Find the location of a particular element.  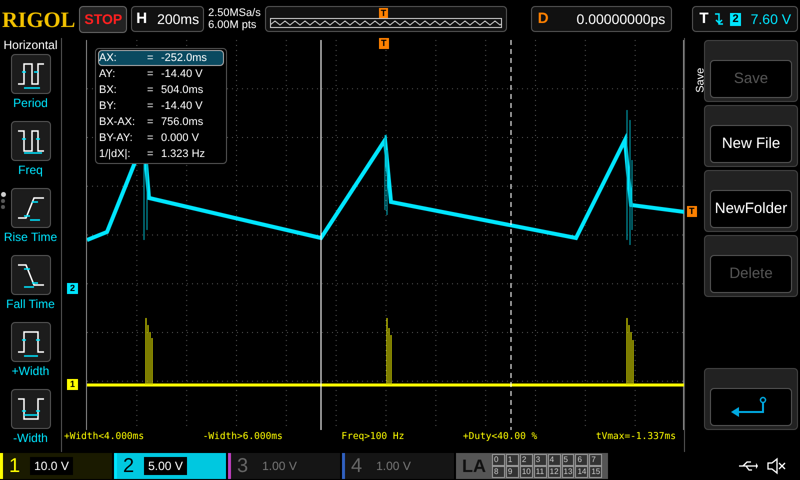

channel-2-marker: 2 is located at coordinates (72, 288).